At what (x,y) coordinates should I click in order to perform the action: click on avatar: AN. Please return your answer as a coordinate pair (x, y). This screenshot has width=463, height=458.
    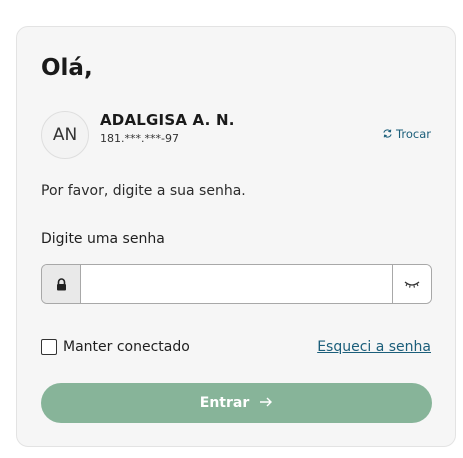
    Looking at the image, I should click on (65, 135).